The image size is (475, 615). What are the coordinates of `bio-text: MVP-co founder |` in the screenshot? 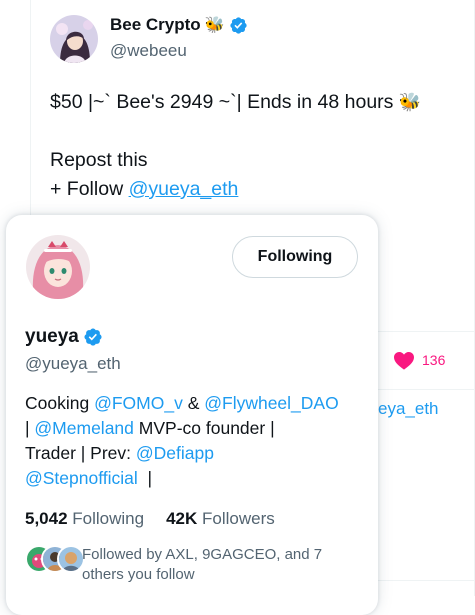 It's located at (204, 428).